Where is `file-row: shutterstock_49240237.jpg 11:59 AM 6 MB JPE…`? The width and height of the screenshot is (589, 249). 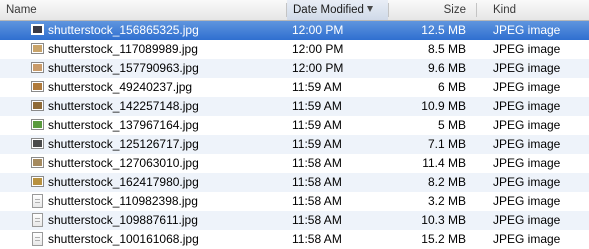 file-row: shutterstock_49240237.jpg 11:59 AM 6 MB JPE… is located at coordinates (294, 87).